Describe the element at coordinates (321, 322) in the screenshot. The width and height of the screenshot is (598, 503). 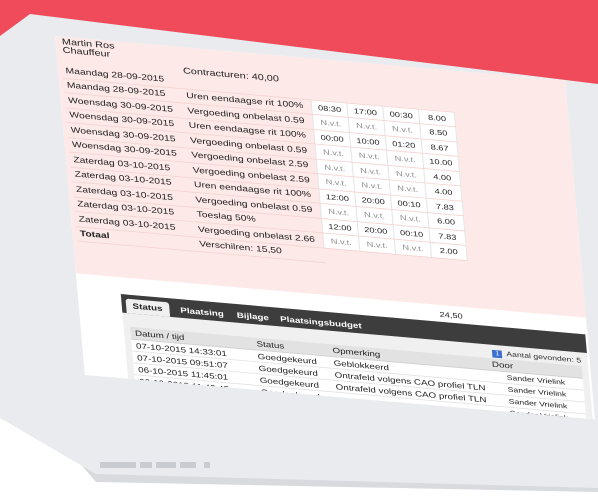
I see `tab-plaatsingsbudget: Plaatsingsbudget` at that location.